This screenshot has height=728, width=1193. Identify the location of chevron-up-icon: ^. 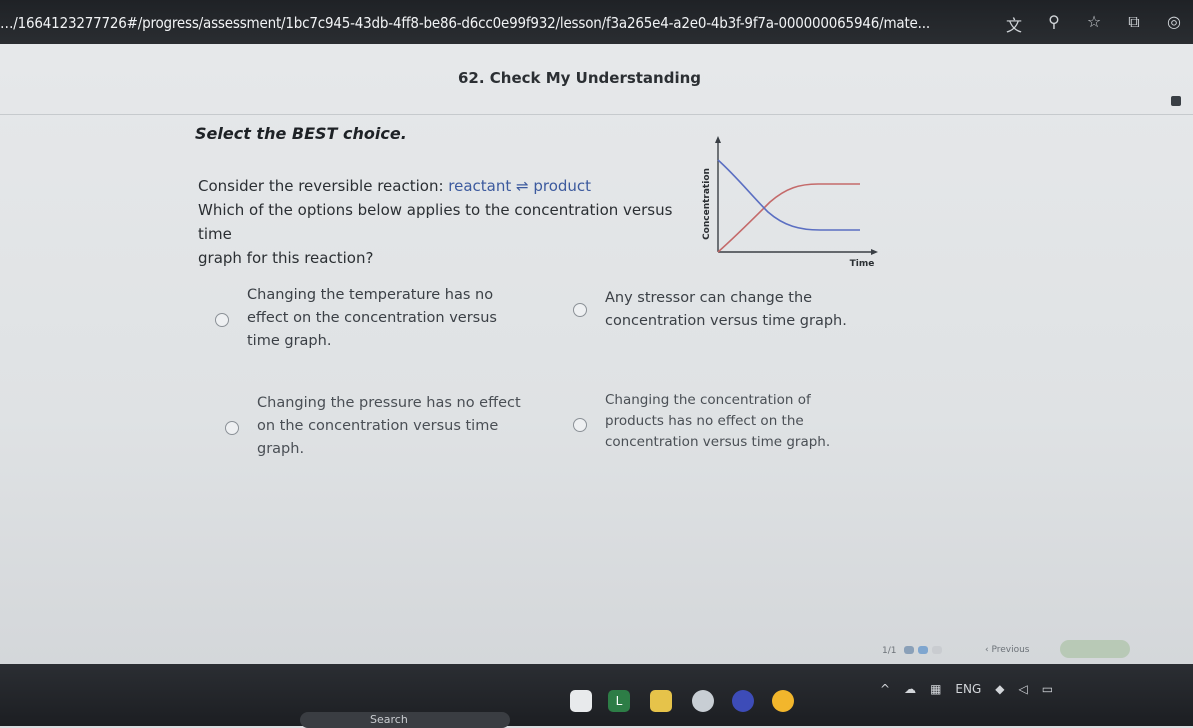
(885, 689).